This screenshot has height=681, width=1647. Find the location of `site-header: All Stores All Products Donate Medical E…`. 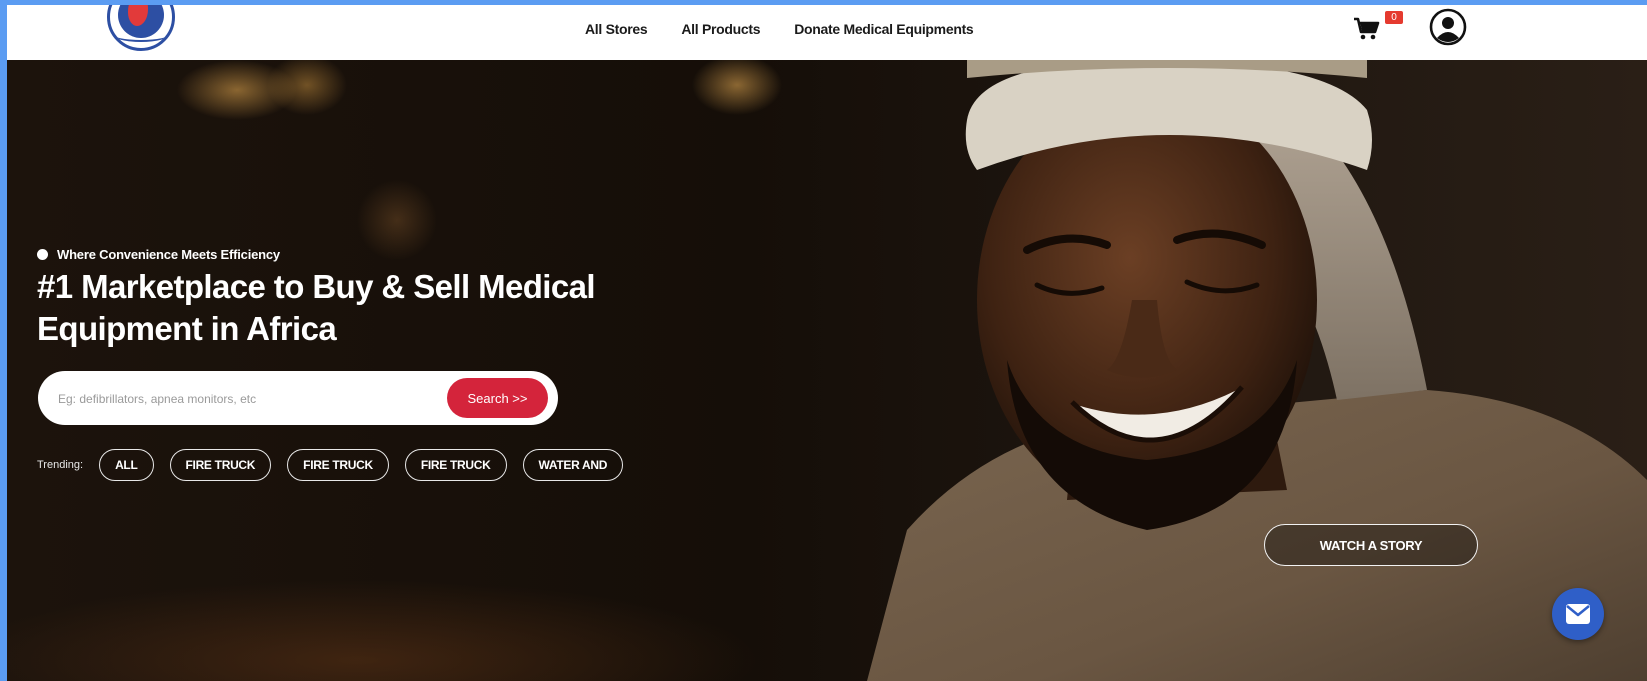

site-header: All Stores All Products Donate Medical E… is located at coordinates (827, 32).